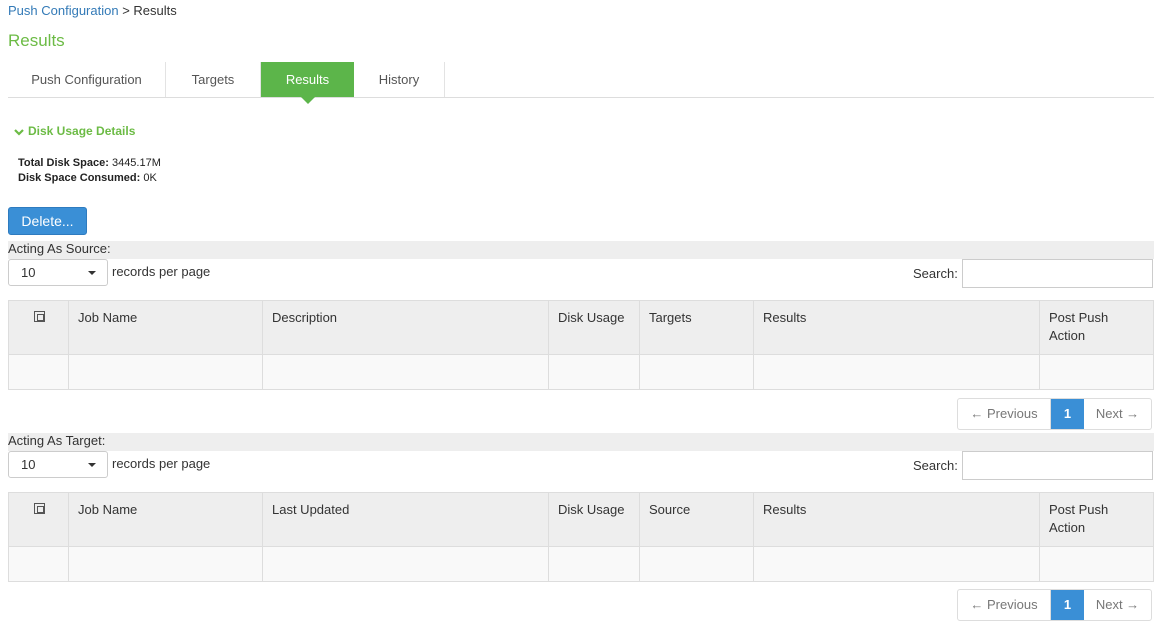 The height and width of the screenshot is (621, 1161). Describe the element at coordinates (59, 248) in the screenshot. I see `source-section-title: Acting As Source:` at that location.